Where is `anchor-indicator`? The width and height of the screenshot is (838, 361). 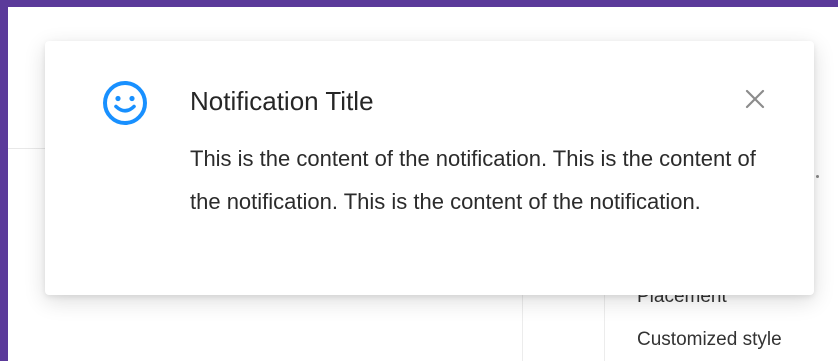 anchor-indicator is located at coordinates (817, 176).